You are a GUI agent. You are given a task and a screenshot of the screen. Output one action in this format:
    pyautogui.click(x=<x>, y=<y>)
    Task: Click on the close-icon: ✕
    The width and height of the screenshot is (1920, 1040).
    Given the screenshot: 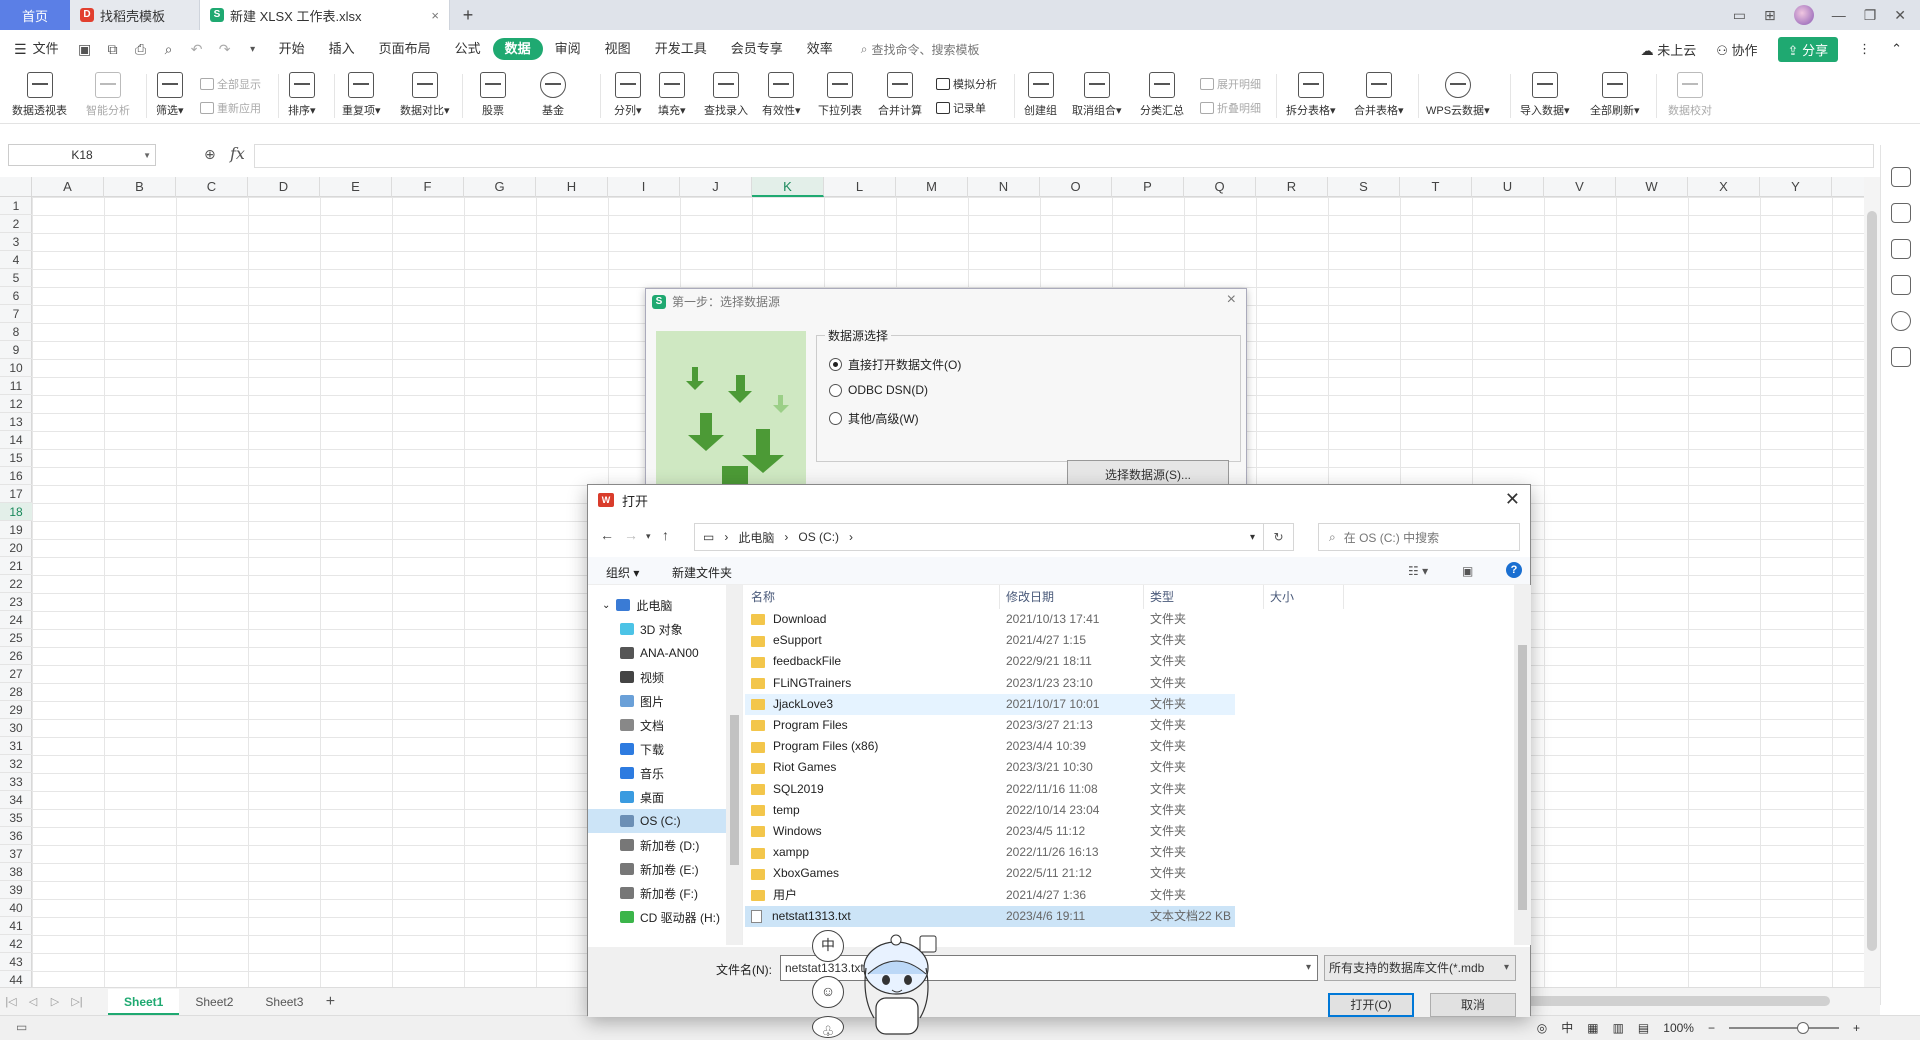 What is the action you would take?
    pyautogui.click(x=1512, y=499)
    